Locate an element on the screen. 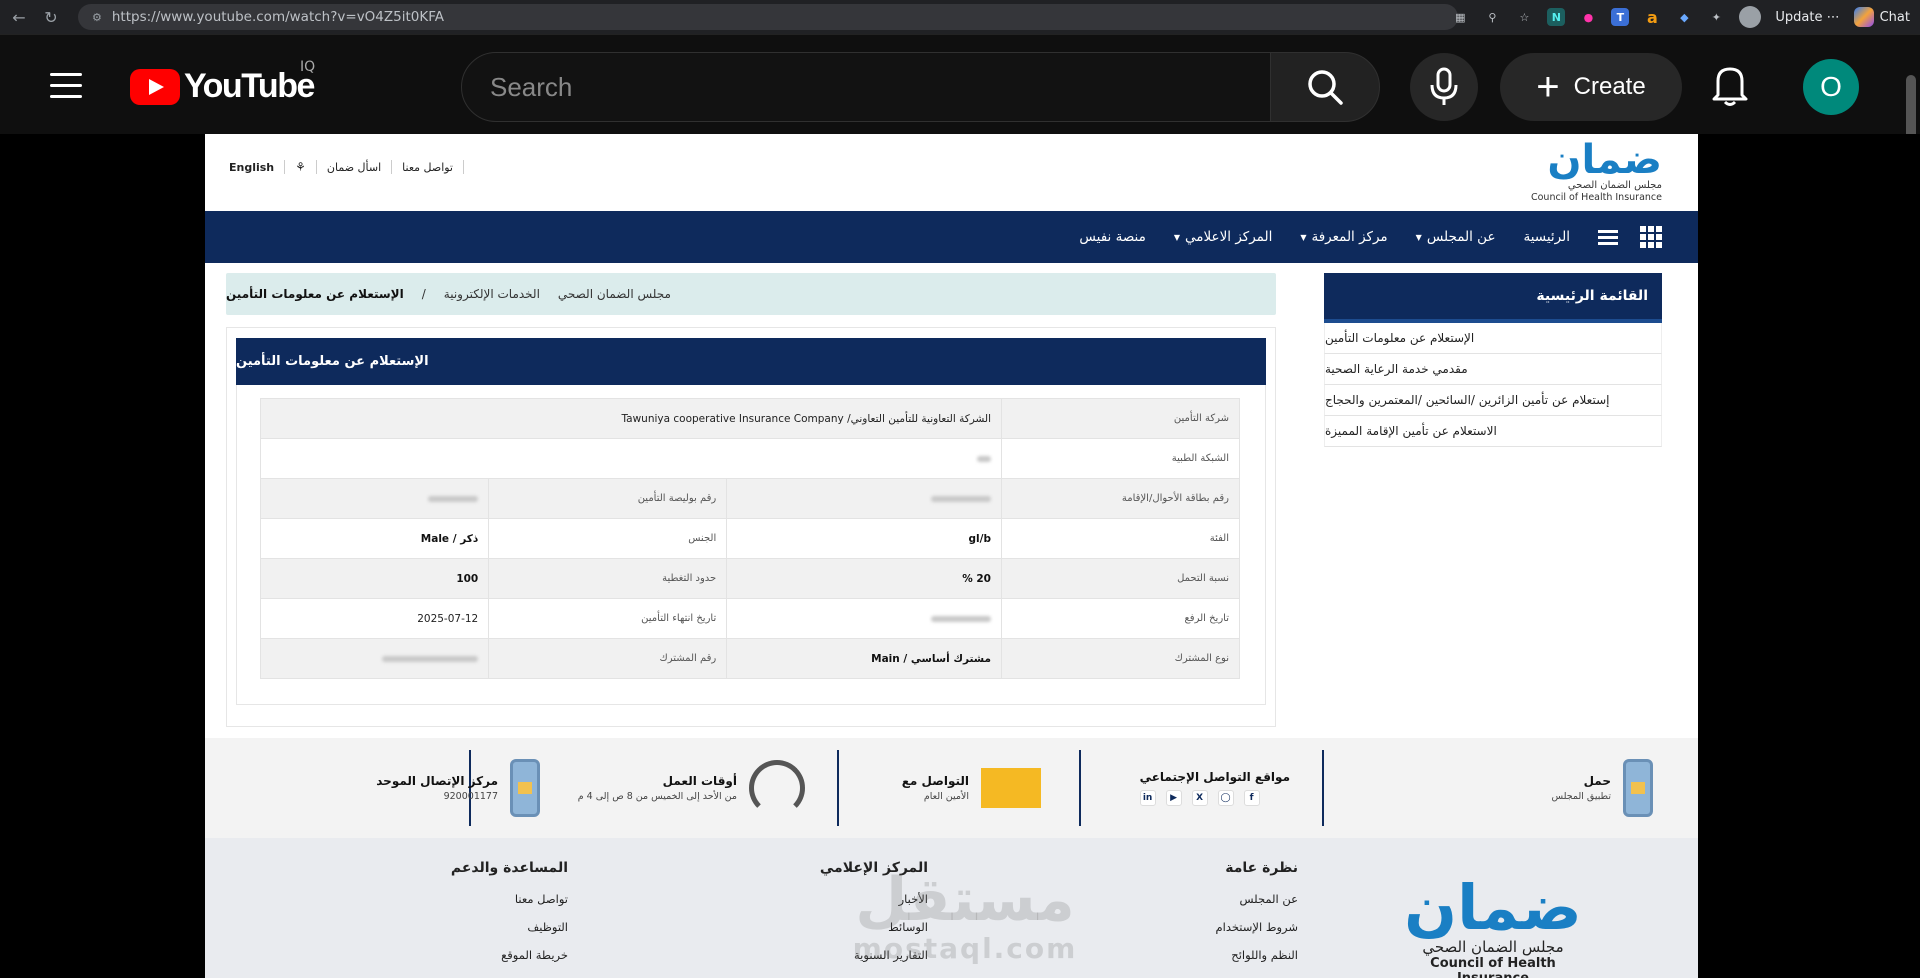 This screenshot has height=978, width=1920. voice-search-button is located at coordinates (1444, 87).